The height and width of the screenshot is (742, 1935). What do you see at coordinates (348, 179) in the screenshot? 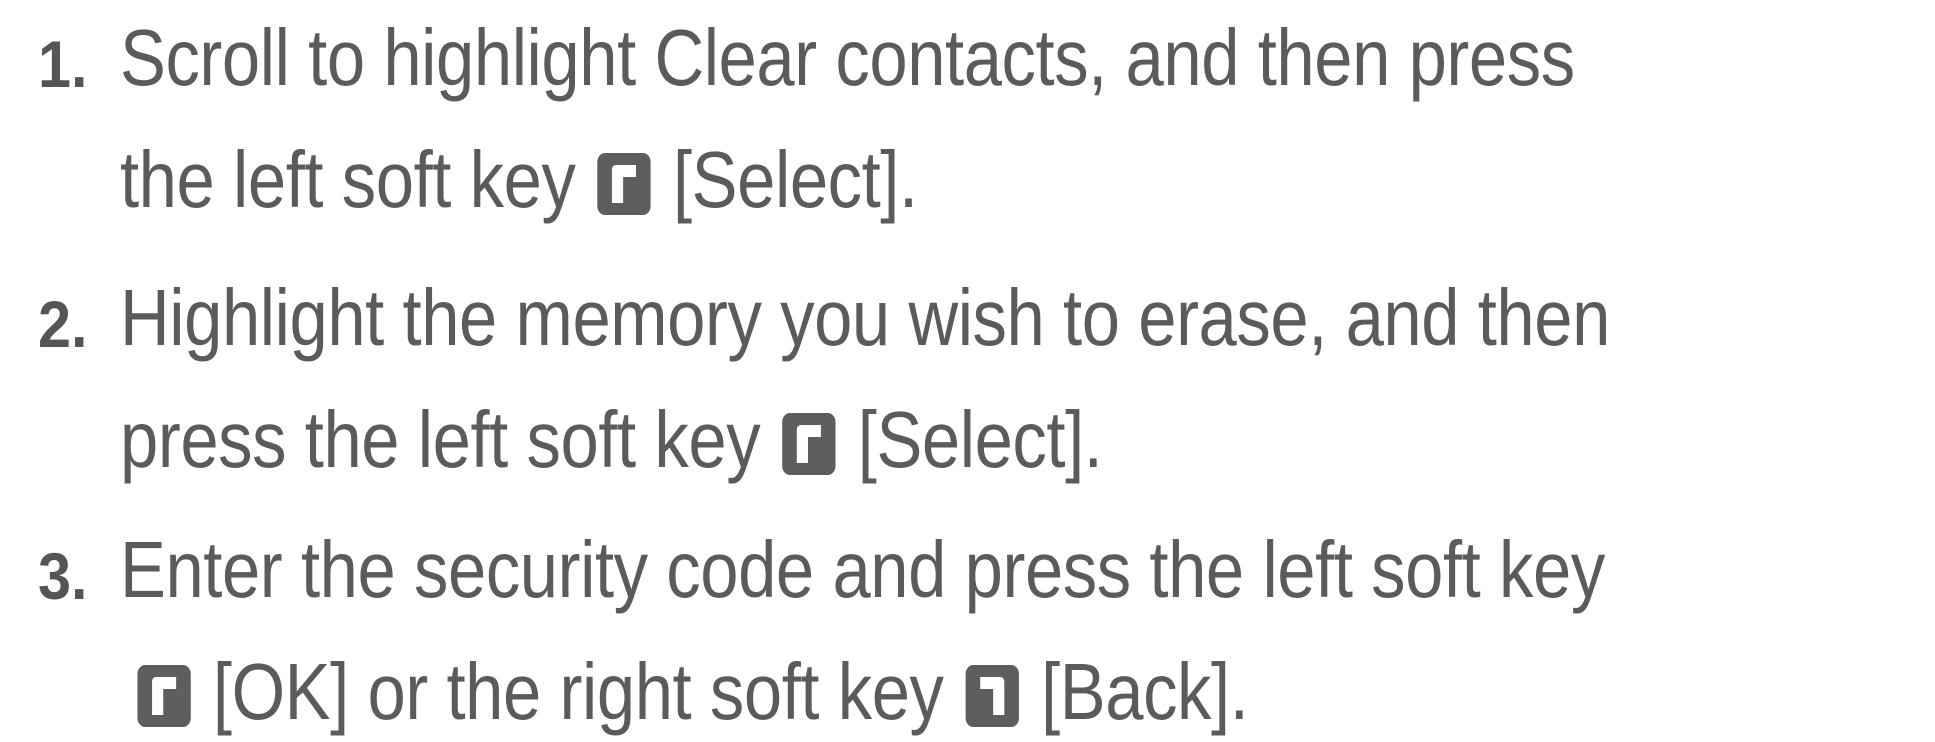
I see `step-text: the left soft key` at bounding box center [348, 179].